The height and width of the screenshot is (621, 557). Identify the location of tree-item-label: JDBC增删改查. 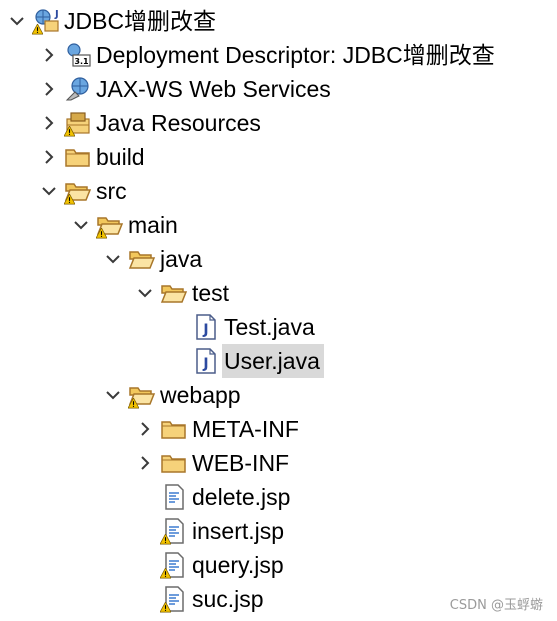
(140, 21).